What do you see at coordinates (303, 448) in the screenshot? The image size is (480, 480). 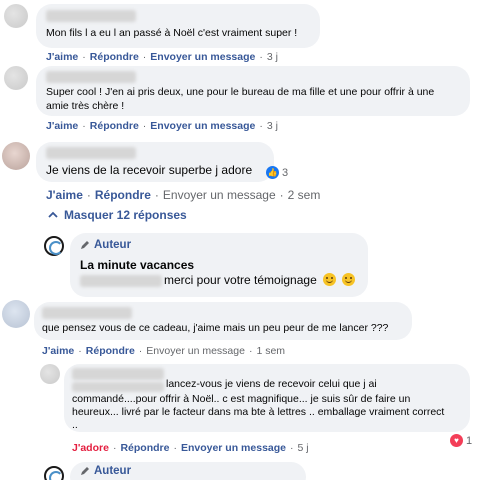 I see `timestamp: 5 j` at bounding box center [303, 448].